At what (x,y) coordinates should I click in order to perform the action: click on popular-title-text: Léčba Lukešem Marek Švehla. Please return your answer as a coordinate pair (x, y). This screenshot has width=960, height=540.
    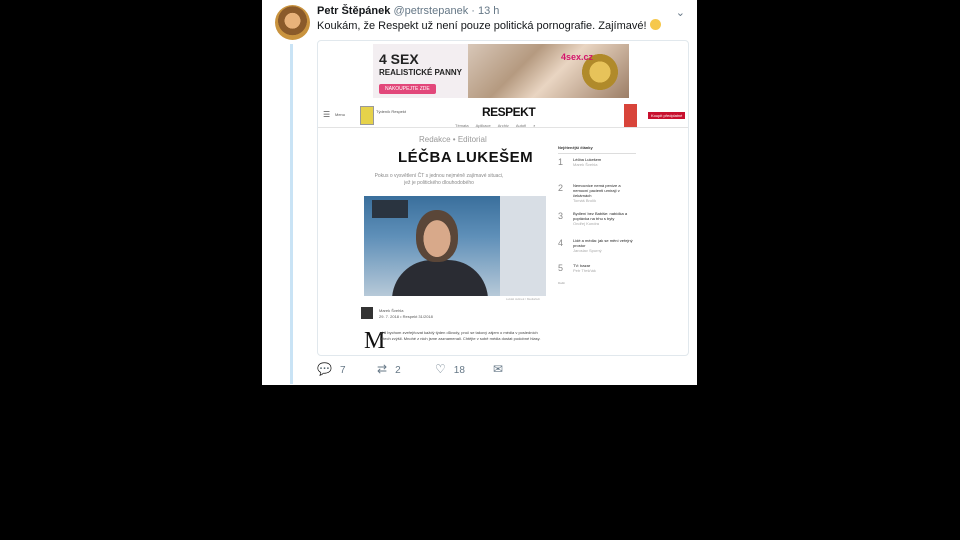
    Looking at the image, I should click on (604, 162).